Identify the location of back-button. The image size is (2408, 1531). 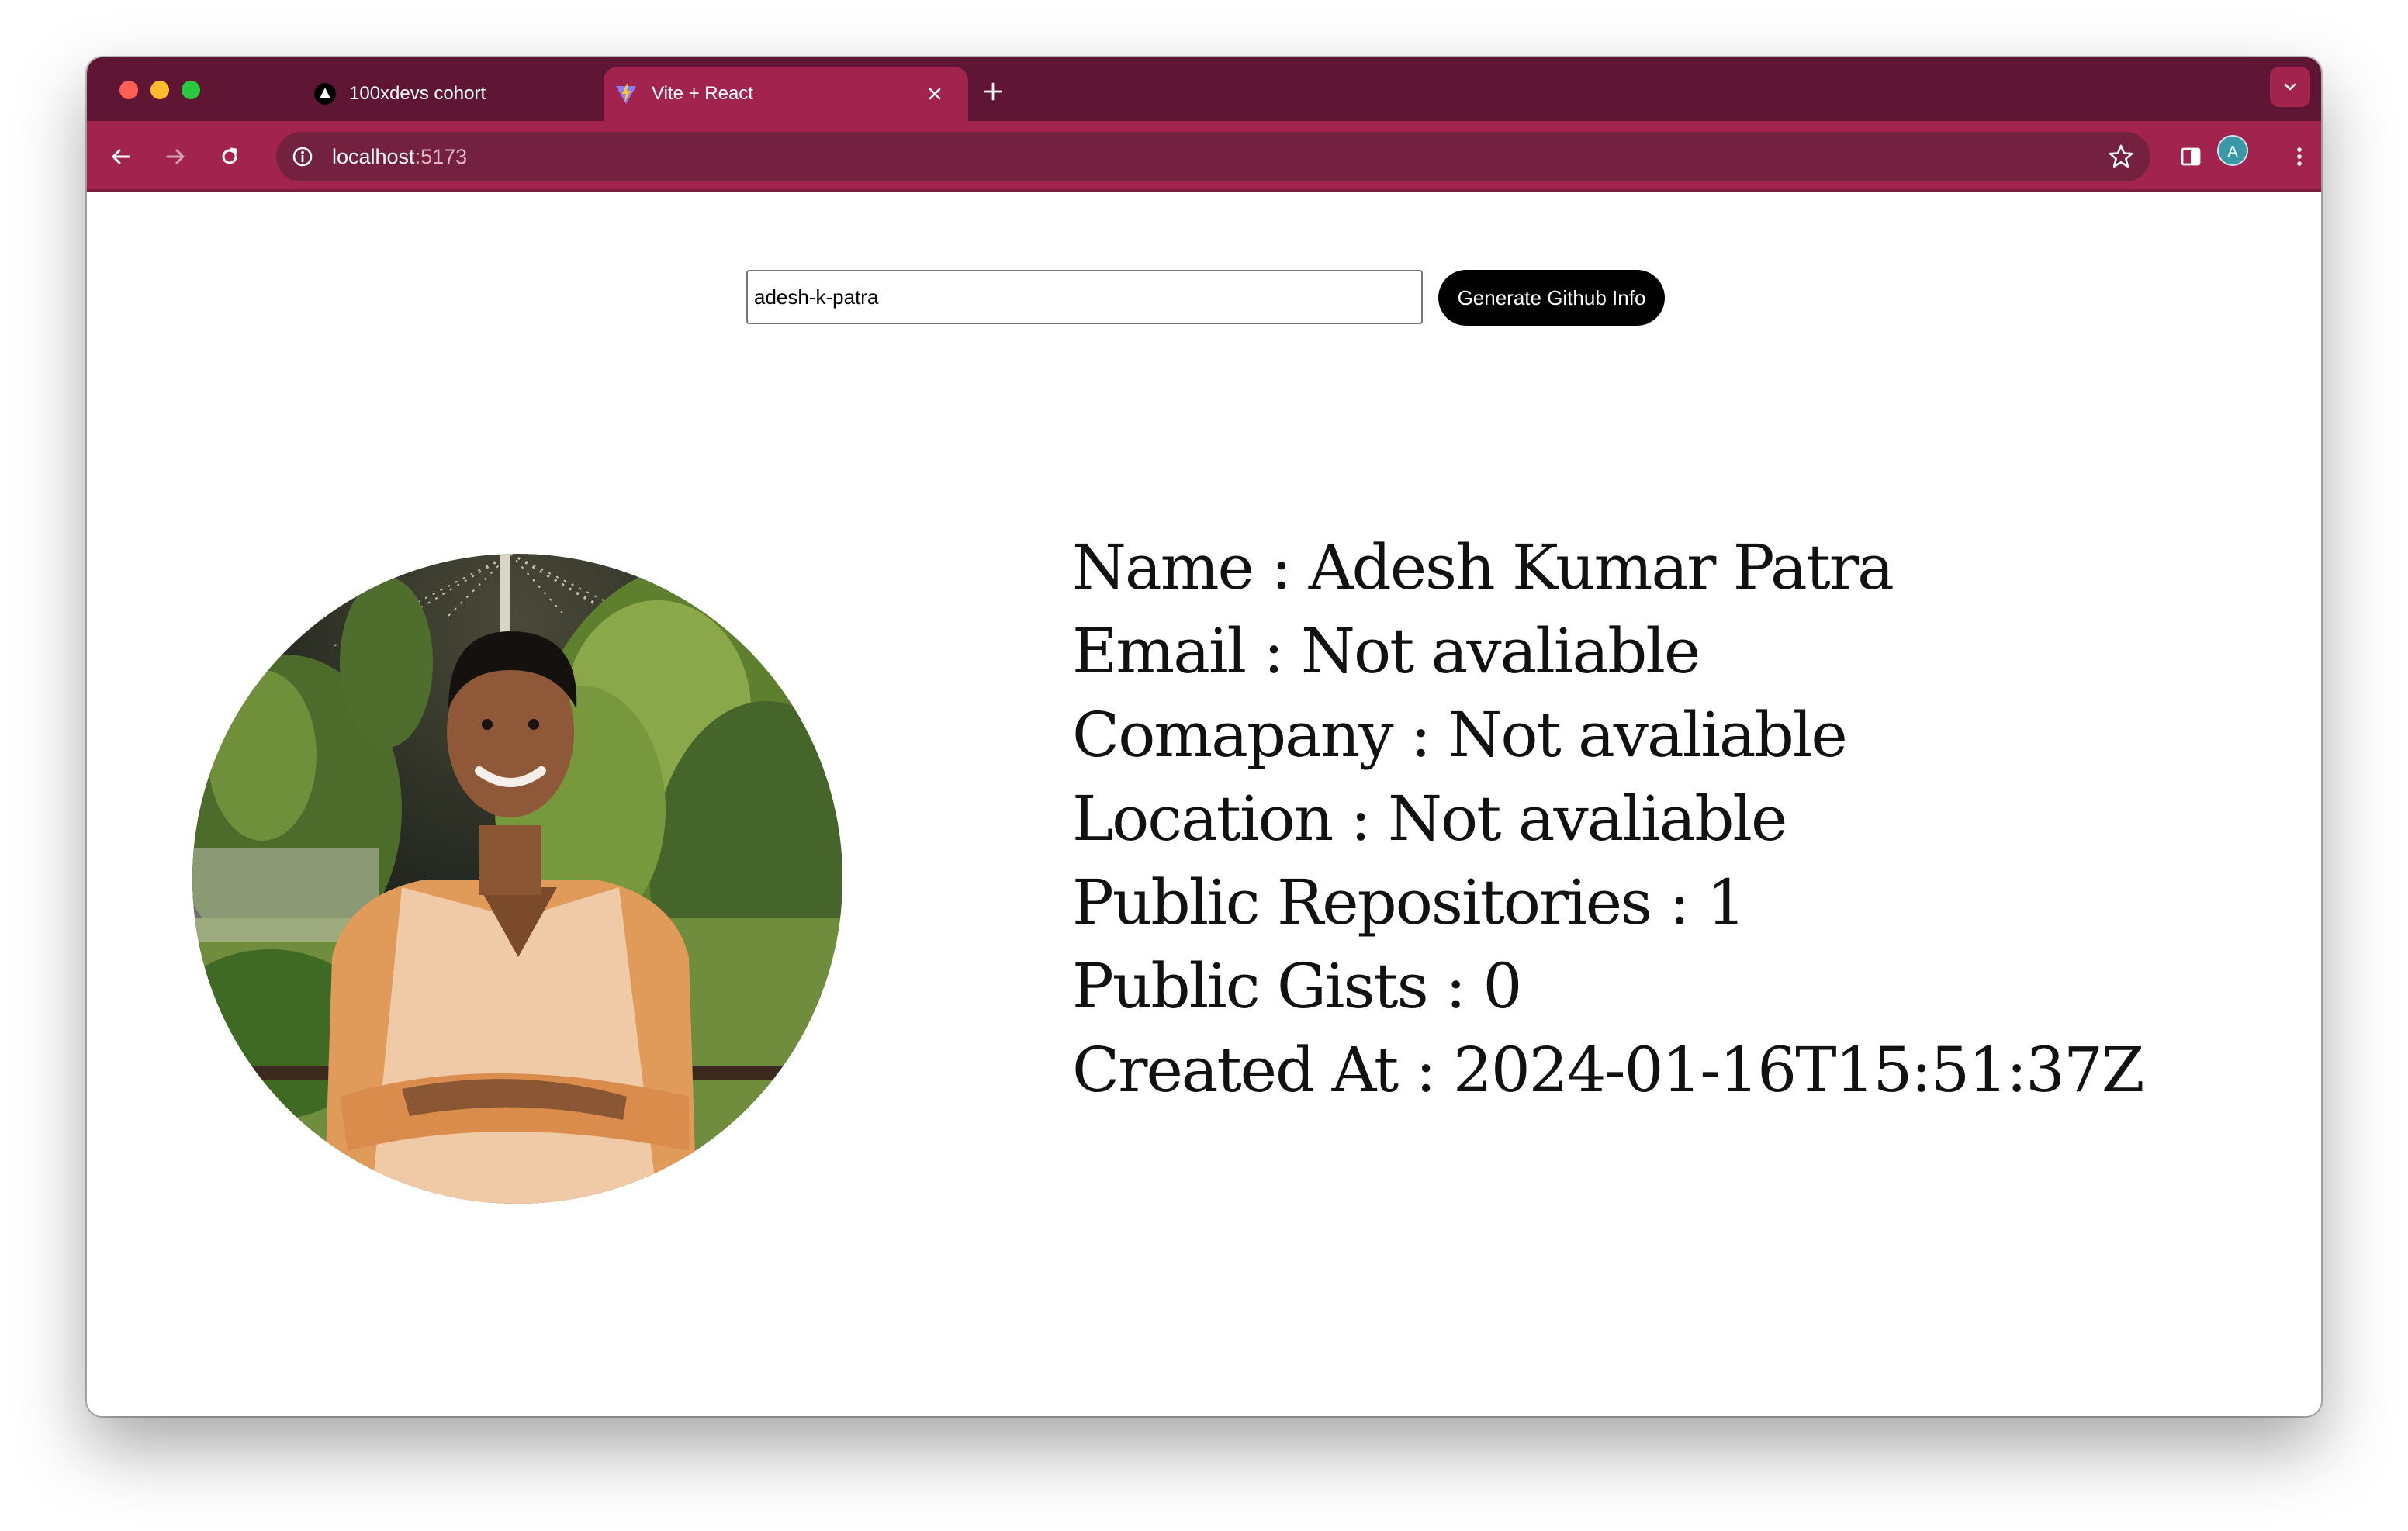
(121, 157).